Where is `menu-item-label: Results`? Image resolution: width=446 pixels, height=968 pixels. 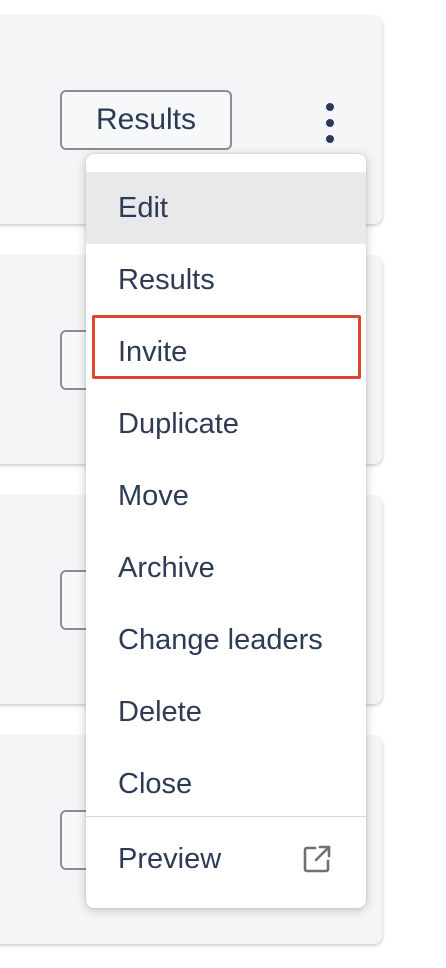
menu-item-label: Results is located at coordinates (166, 279).